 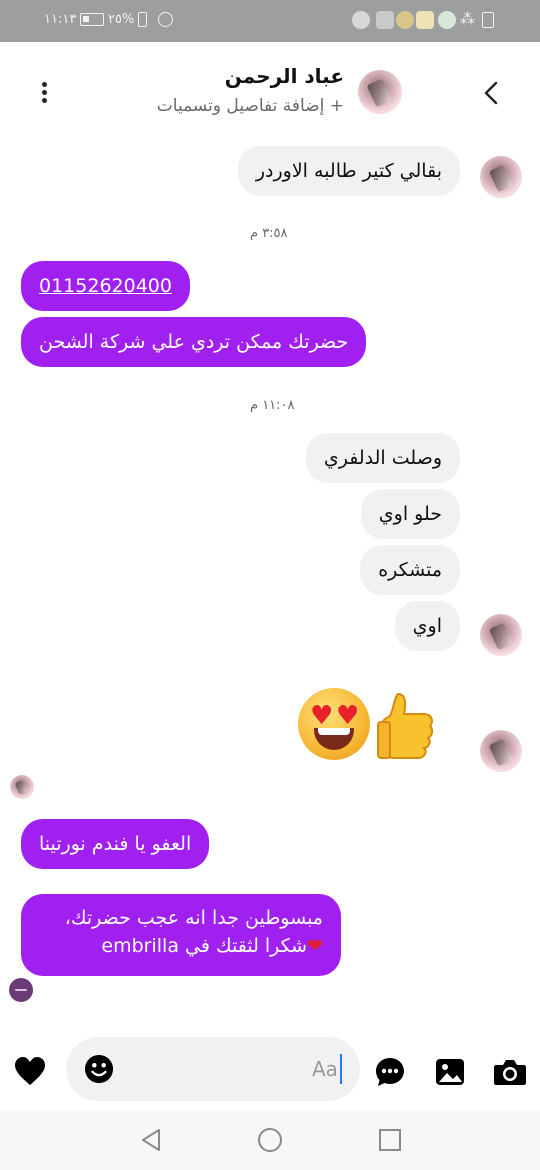 I want to click on message-incoming: بقالي كتير طالبه الاوردر, so click(x=348, y=171).